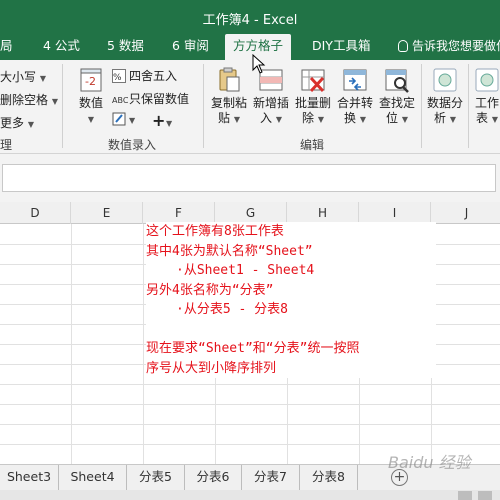  What do you see at coordinates (12, 123) in the screenshot?
I see `more-label: 更多` at bounding box center [12, 123].